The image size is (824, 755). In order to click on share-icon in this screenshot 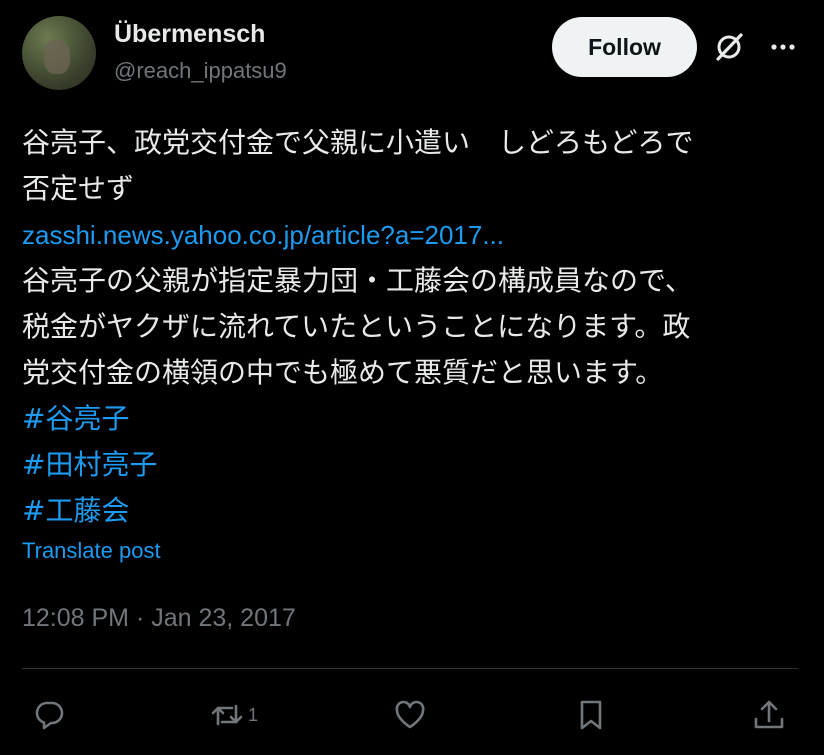, I will do `click(769, 714)`.